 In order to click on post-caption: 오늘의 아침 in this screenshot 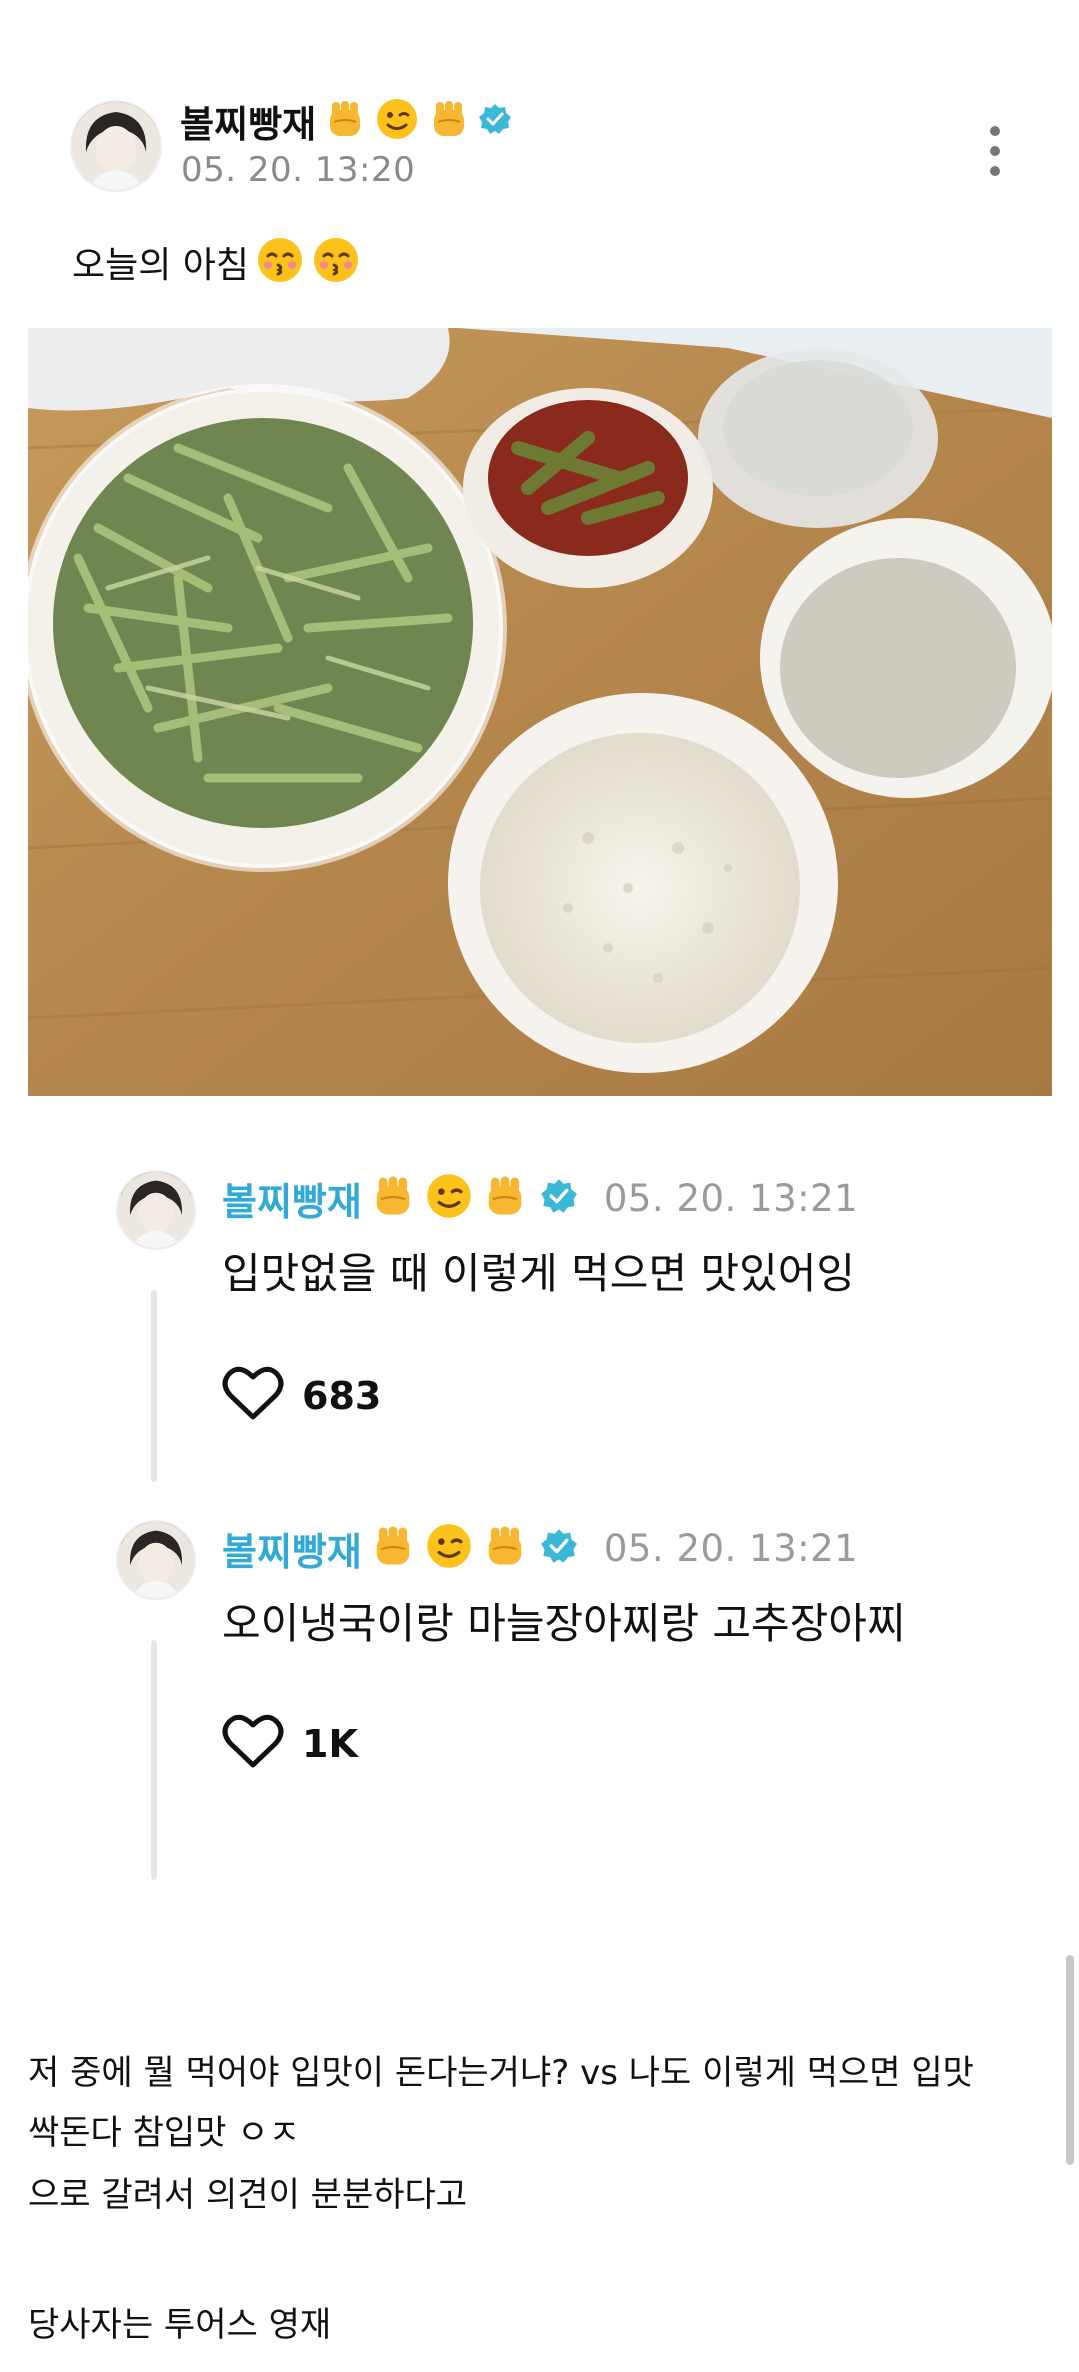, I will do `click(216, 262)`.